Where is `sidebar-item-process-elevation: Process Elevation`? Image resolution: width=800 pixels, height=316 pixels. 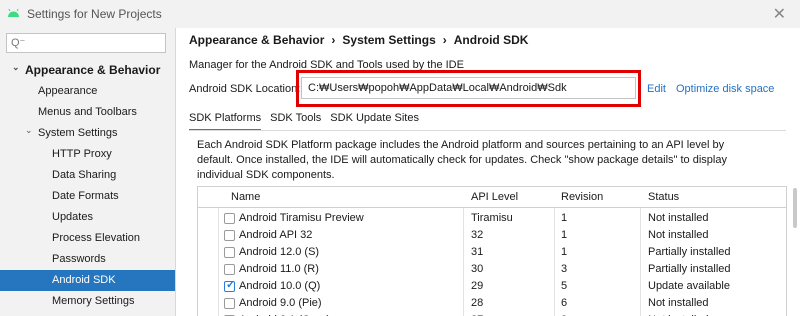 sidebar-item-process-elevation: Process Elevation is located at coordinates (87, 238).